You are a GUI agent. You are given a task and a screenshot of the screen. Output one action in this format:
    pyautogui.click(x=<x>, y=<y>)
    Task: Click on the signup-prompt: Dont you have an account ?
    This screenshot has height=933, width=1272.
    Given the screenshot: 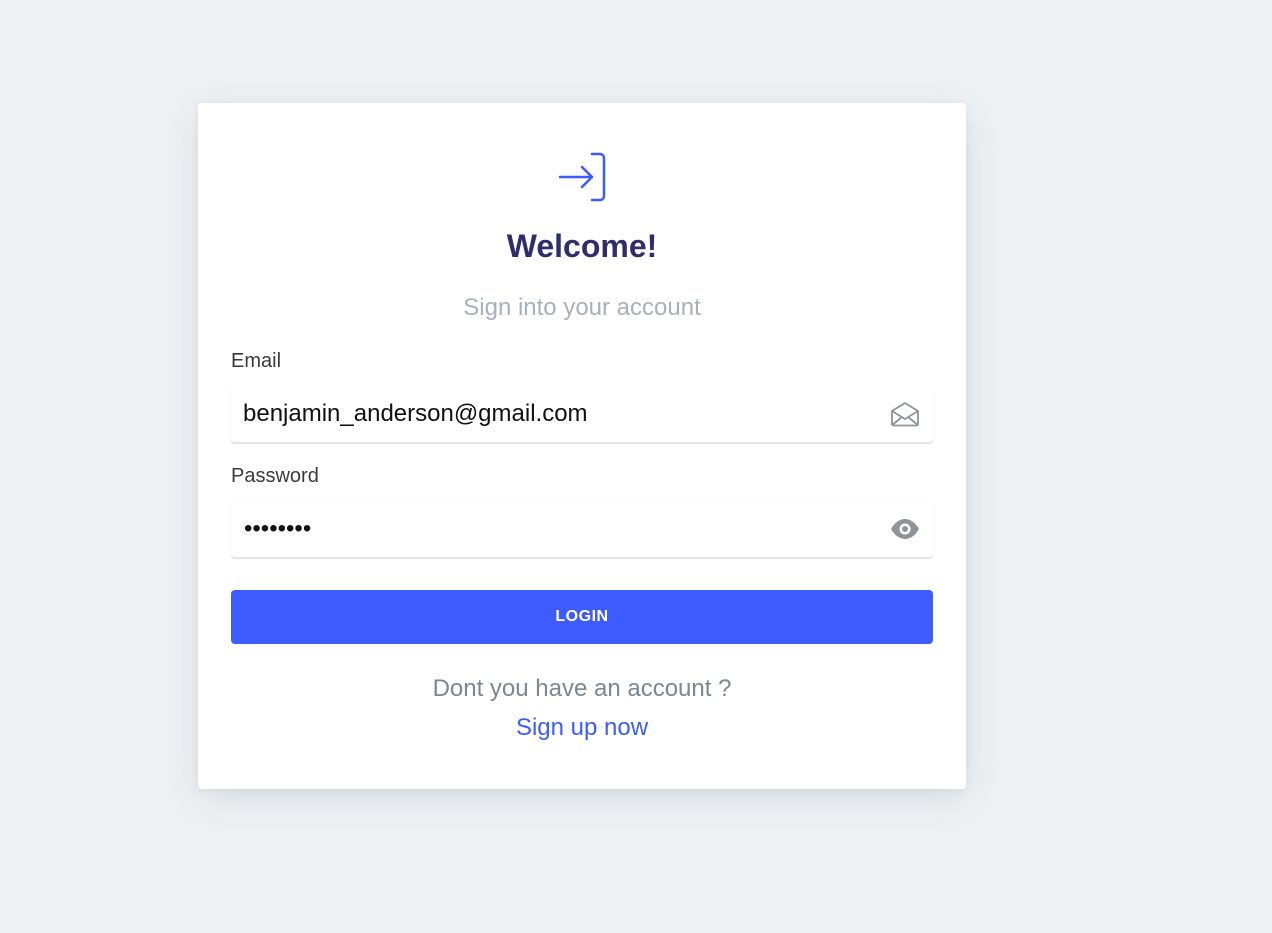 What is the action you would take?
    pyautogui.click(x=582, y=688)
    